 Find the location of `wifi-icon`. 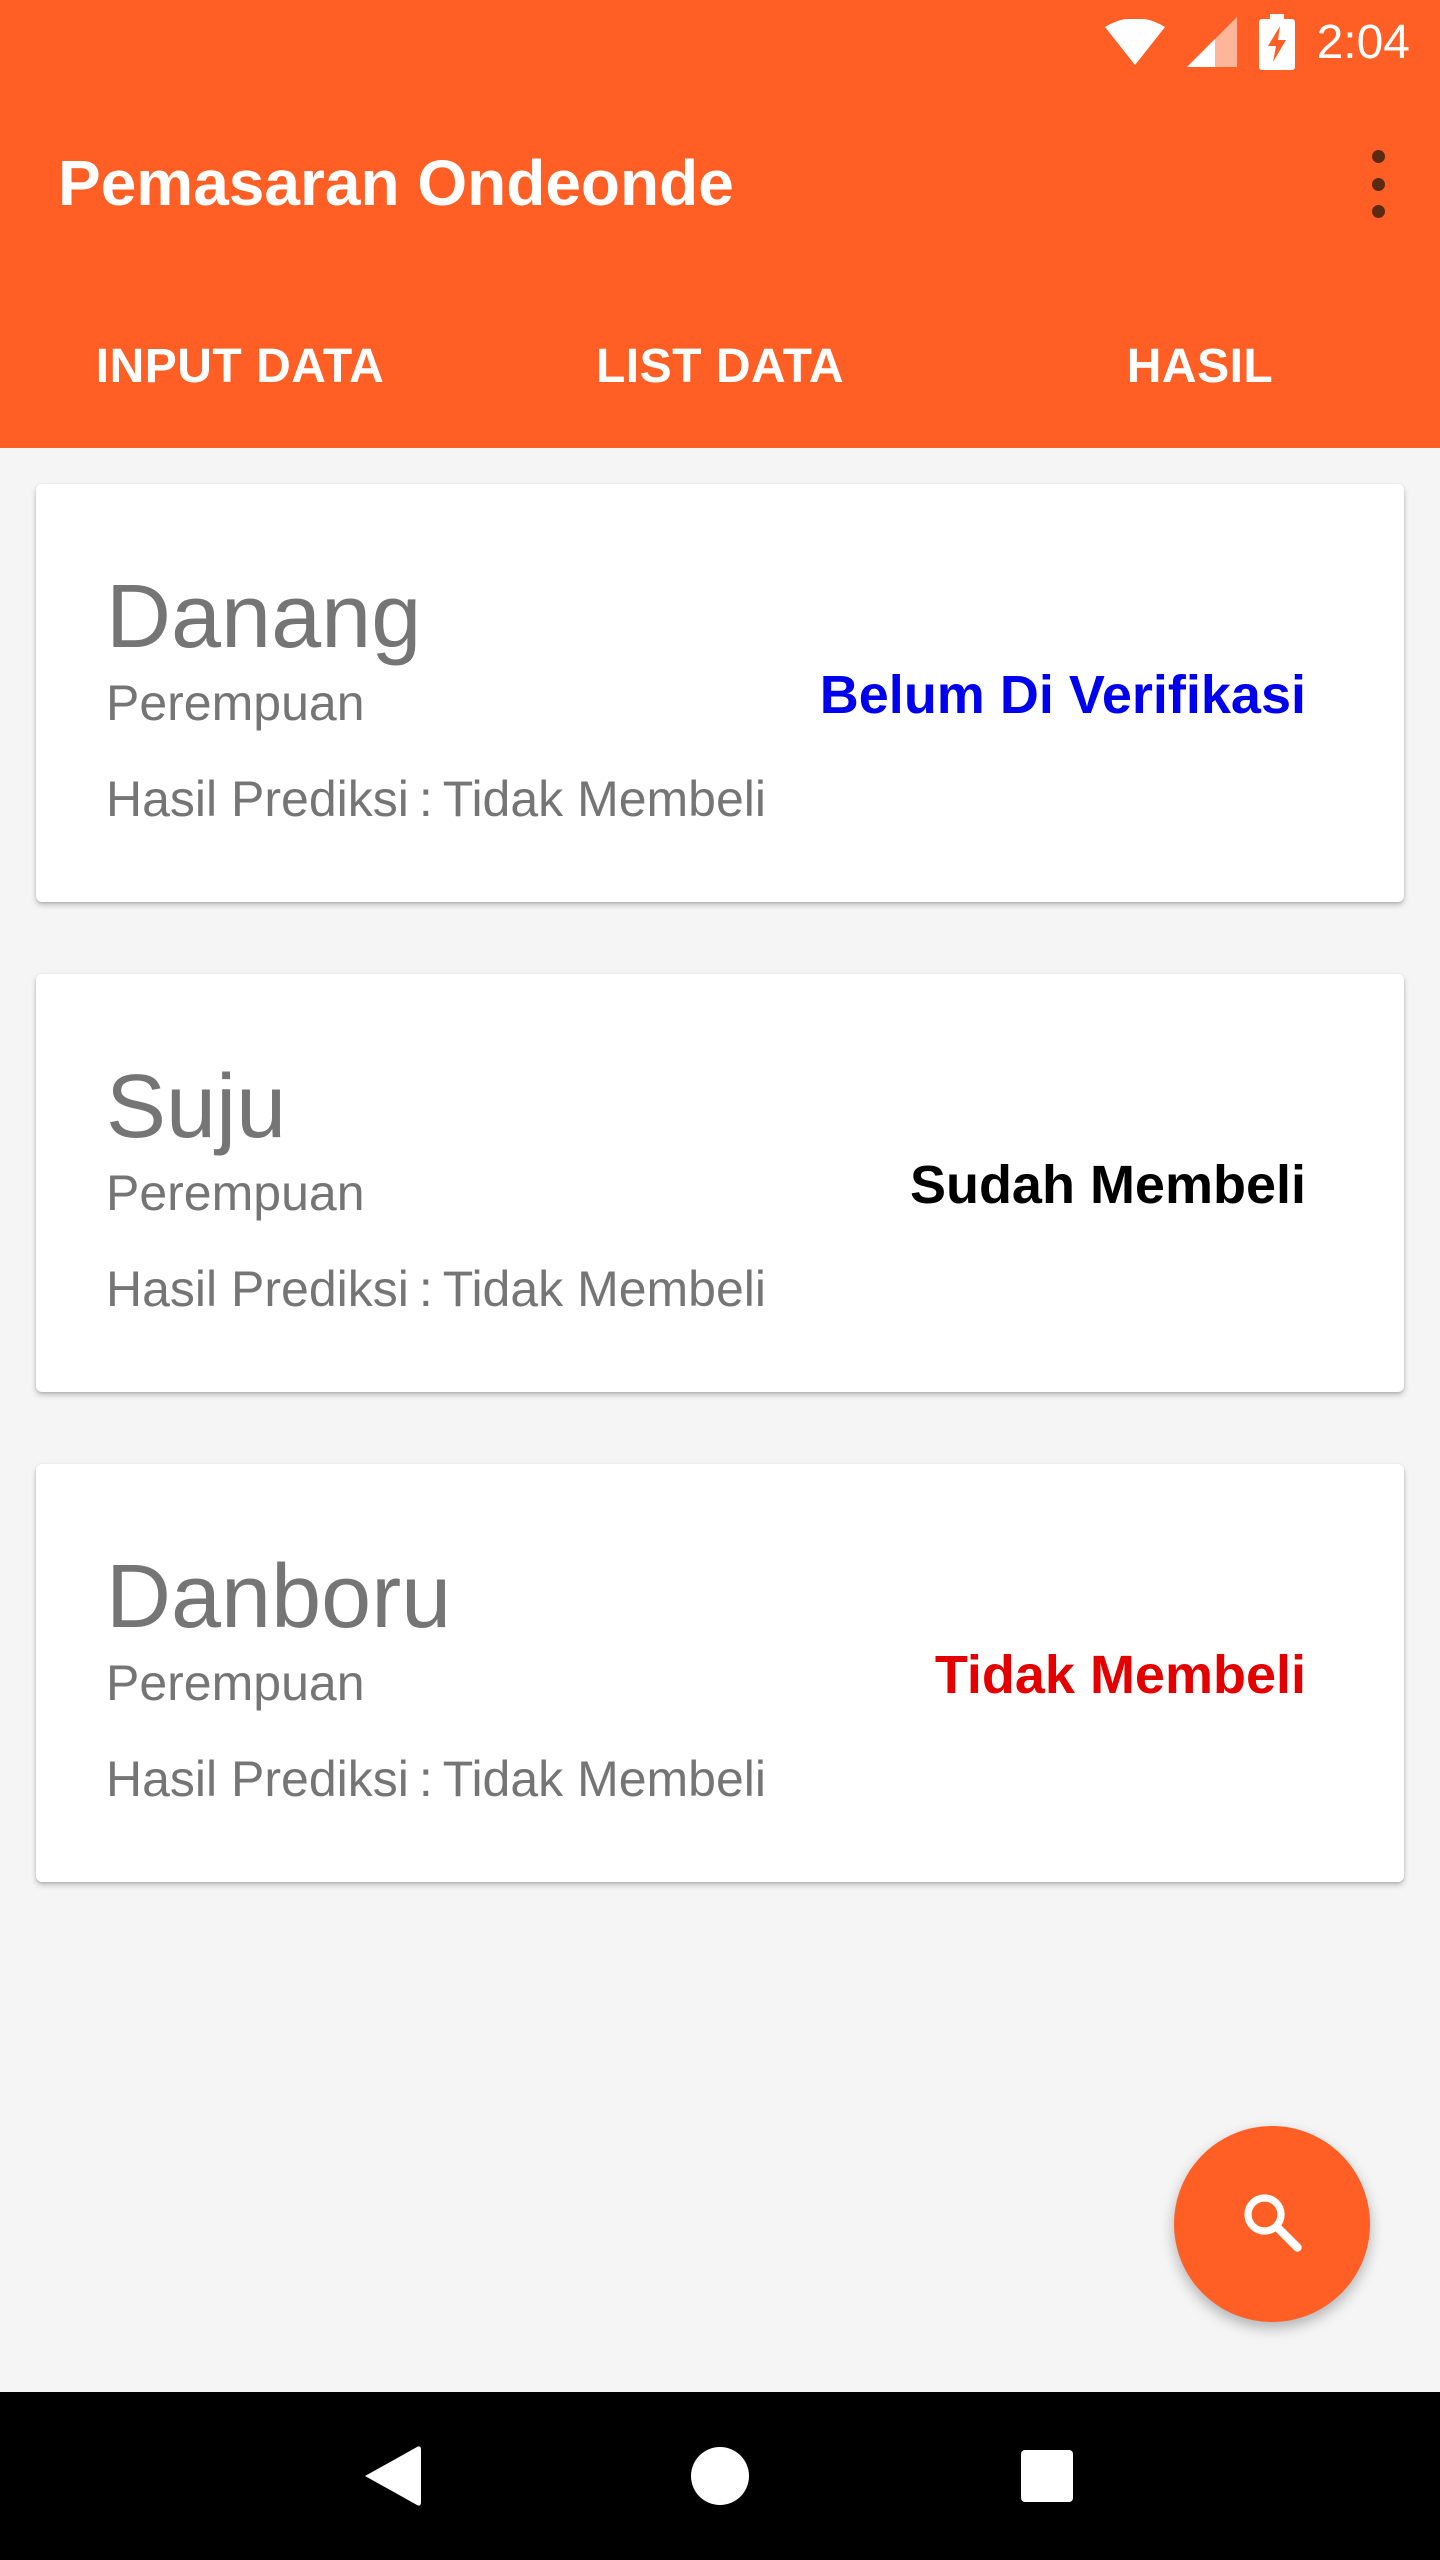

wifi-icon is located at coordinates (1134, 42).